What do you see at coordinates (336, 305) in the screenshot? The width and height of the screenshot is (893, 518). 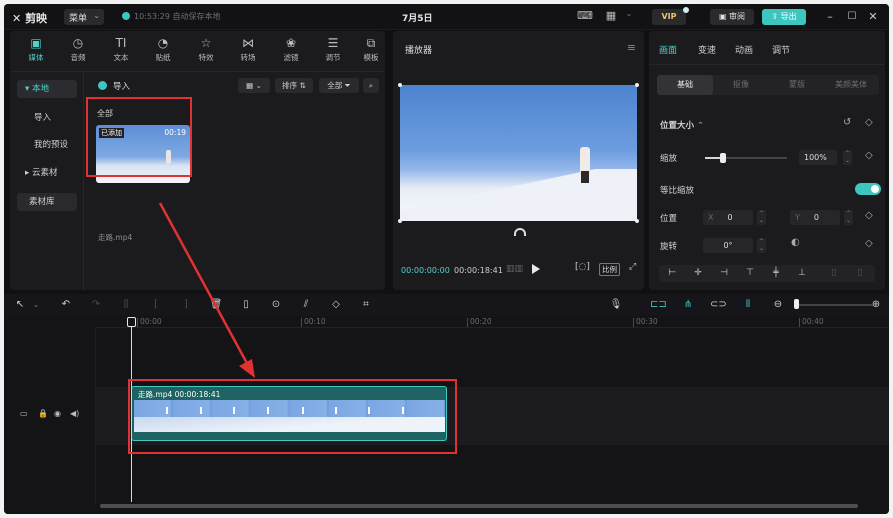 I see `rotate-icon: ◇` at bounding box center [336, 305].